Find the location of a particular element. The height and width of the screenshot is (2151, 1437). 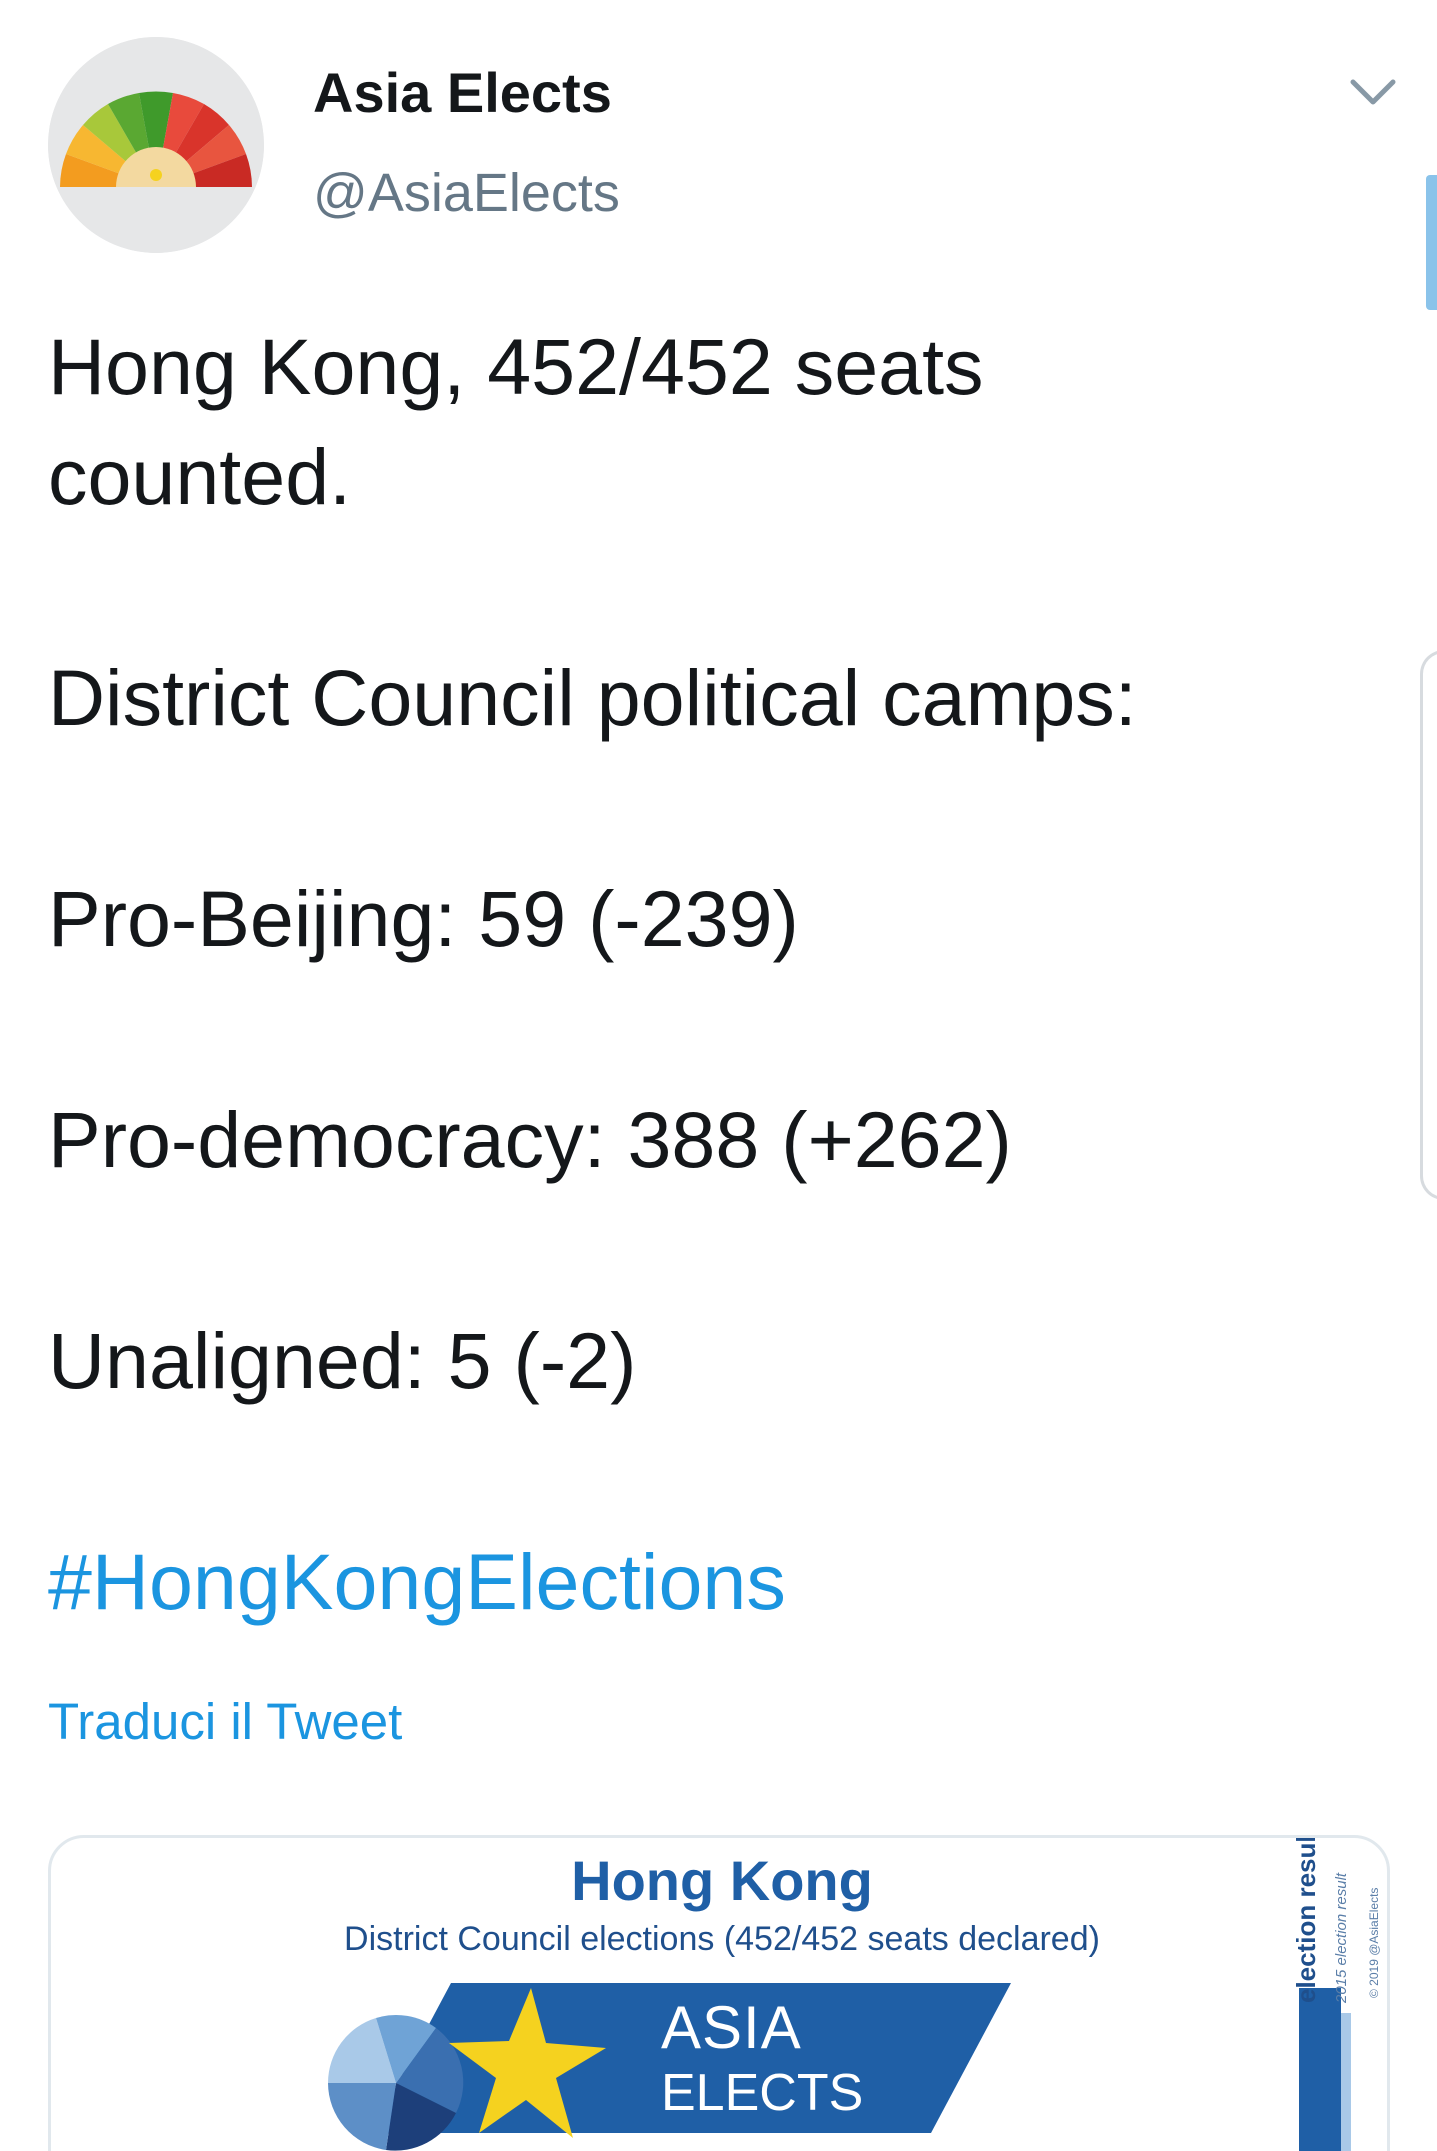

translate-tweet-link: Traduci il Tweet is located at coordinates (225, 1721).